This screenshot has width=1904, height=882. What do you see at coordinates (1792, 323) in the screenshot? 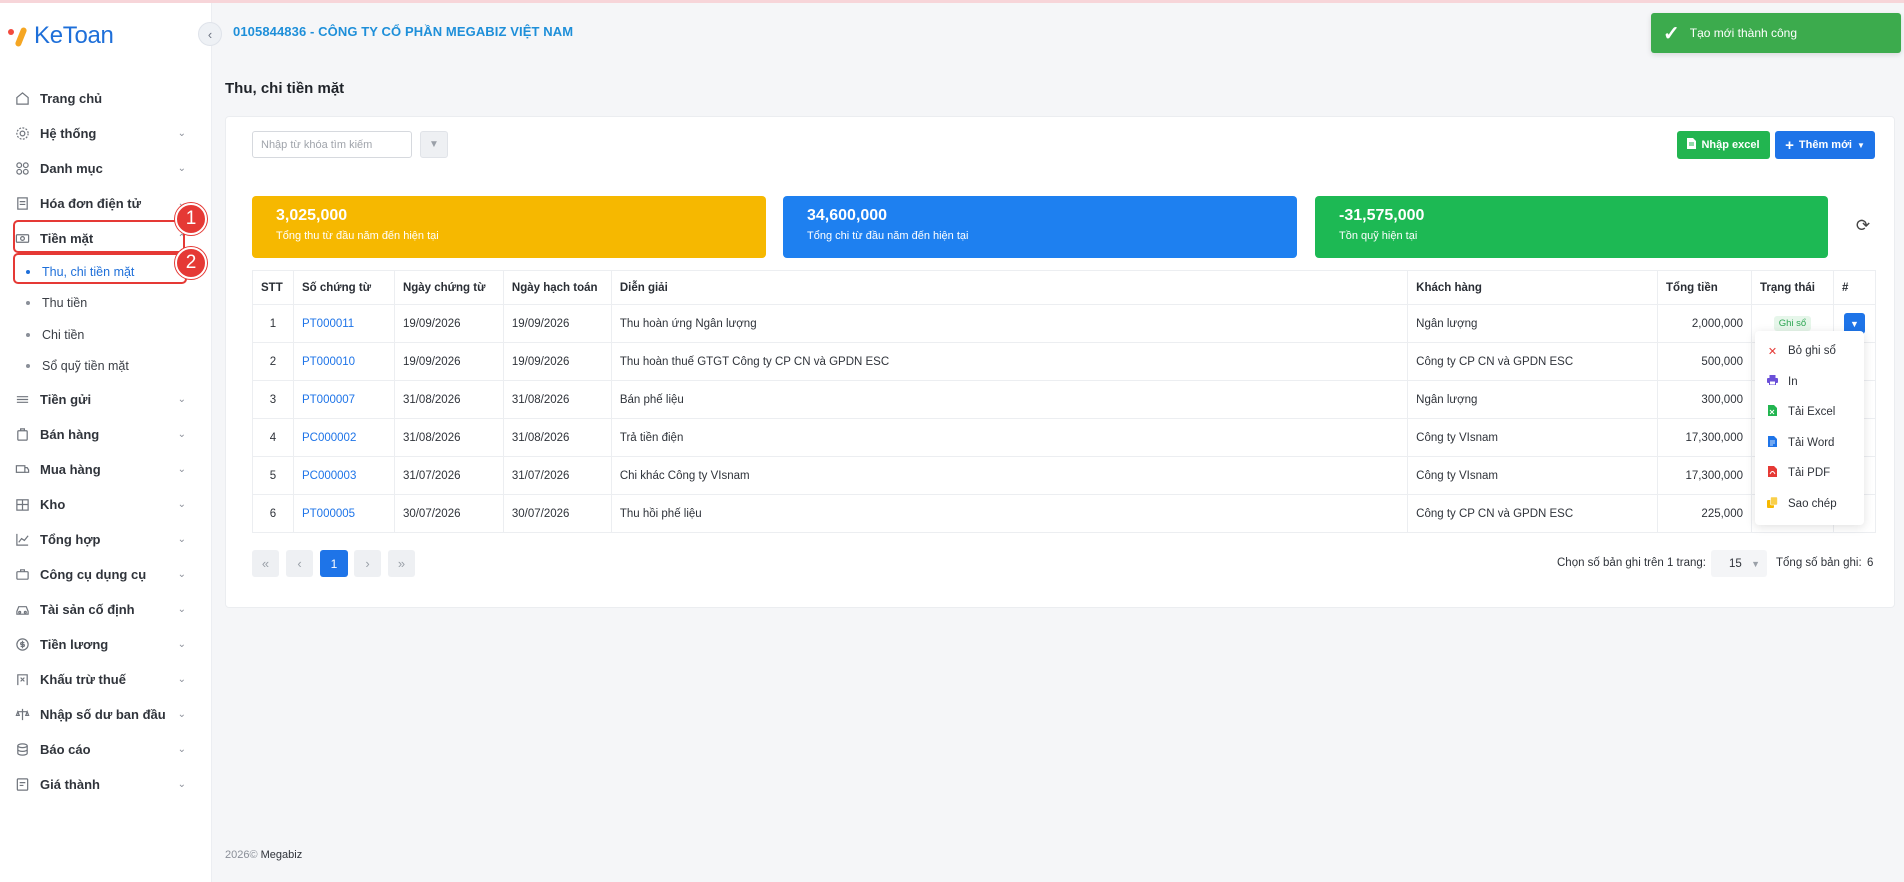
I see `status-badge: Ghi sổ` at bounding box center [1792, 323].